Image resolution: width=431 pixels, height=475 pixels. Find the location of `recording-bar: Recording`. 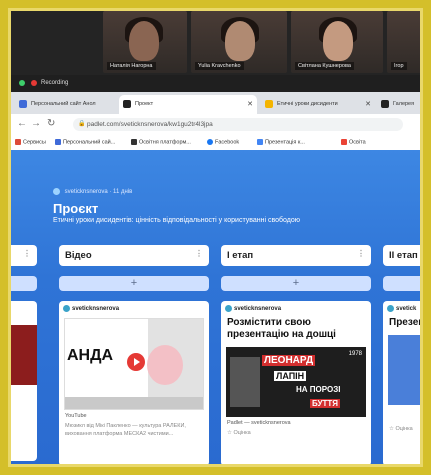

recording-bar: Recording is located at coordinates (215, 83).